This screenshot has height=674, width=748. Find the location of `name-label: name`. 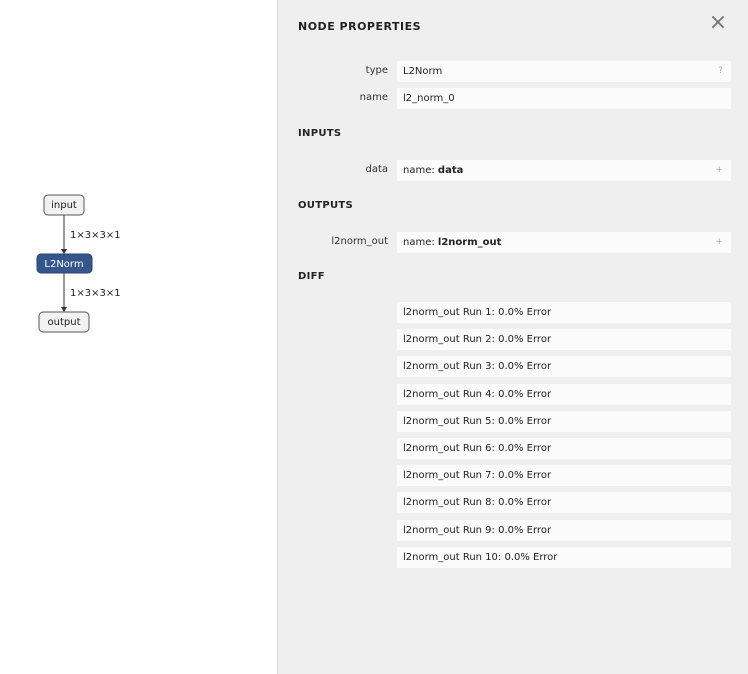

name-label: name is located at coordinates (373, 97).